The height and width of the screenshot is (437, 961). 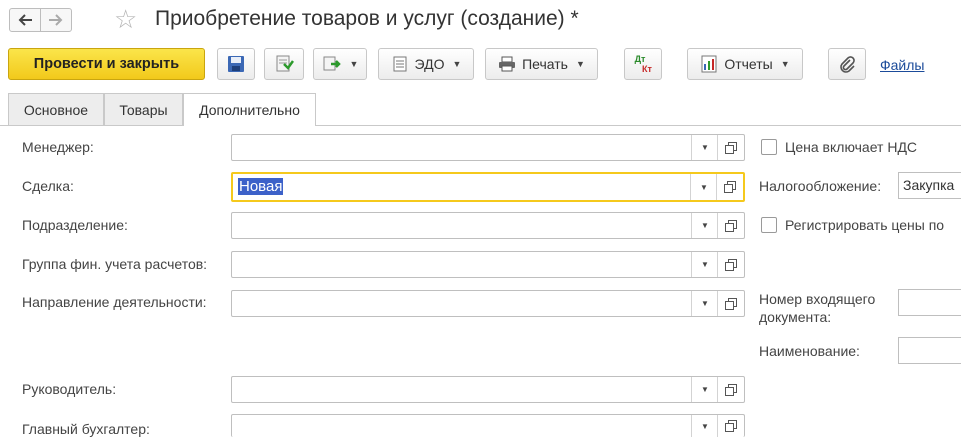 I want to click on deal-field: Новая ▼, so click(x=488, y=187).